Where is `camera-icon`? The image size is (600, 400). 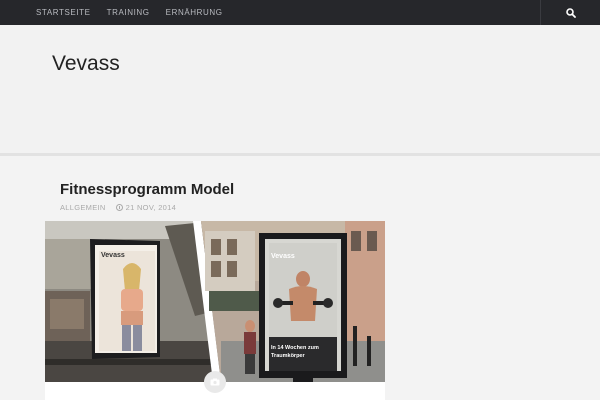
camera-icon is located at coordinates (215, 382).